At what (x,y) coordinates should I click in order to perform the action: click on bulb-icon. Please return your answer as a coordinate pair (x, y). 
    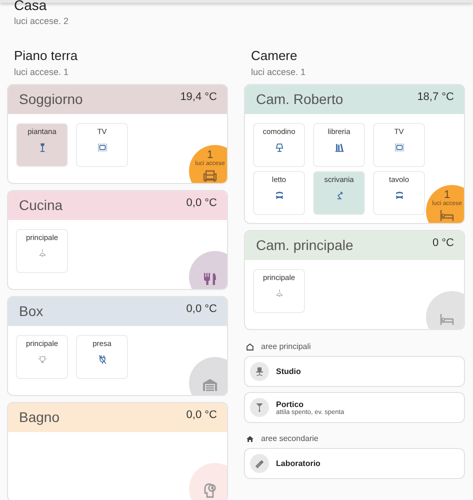
    Looking at the image, I should click on (42, 359).